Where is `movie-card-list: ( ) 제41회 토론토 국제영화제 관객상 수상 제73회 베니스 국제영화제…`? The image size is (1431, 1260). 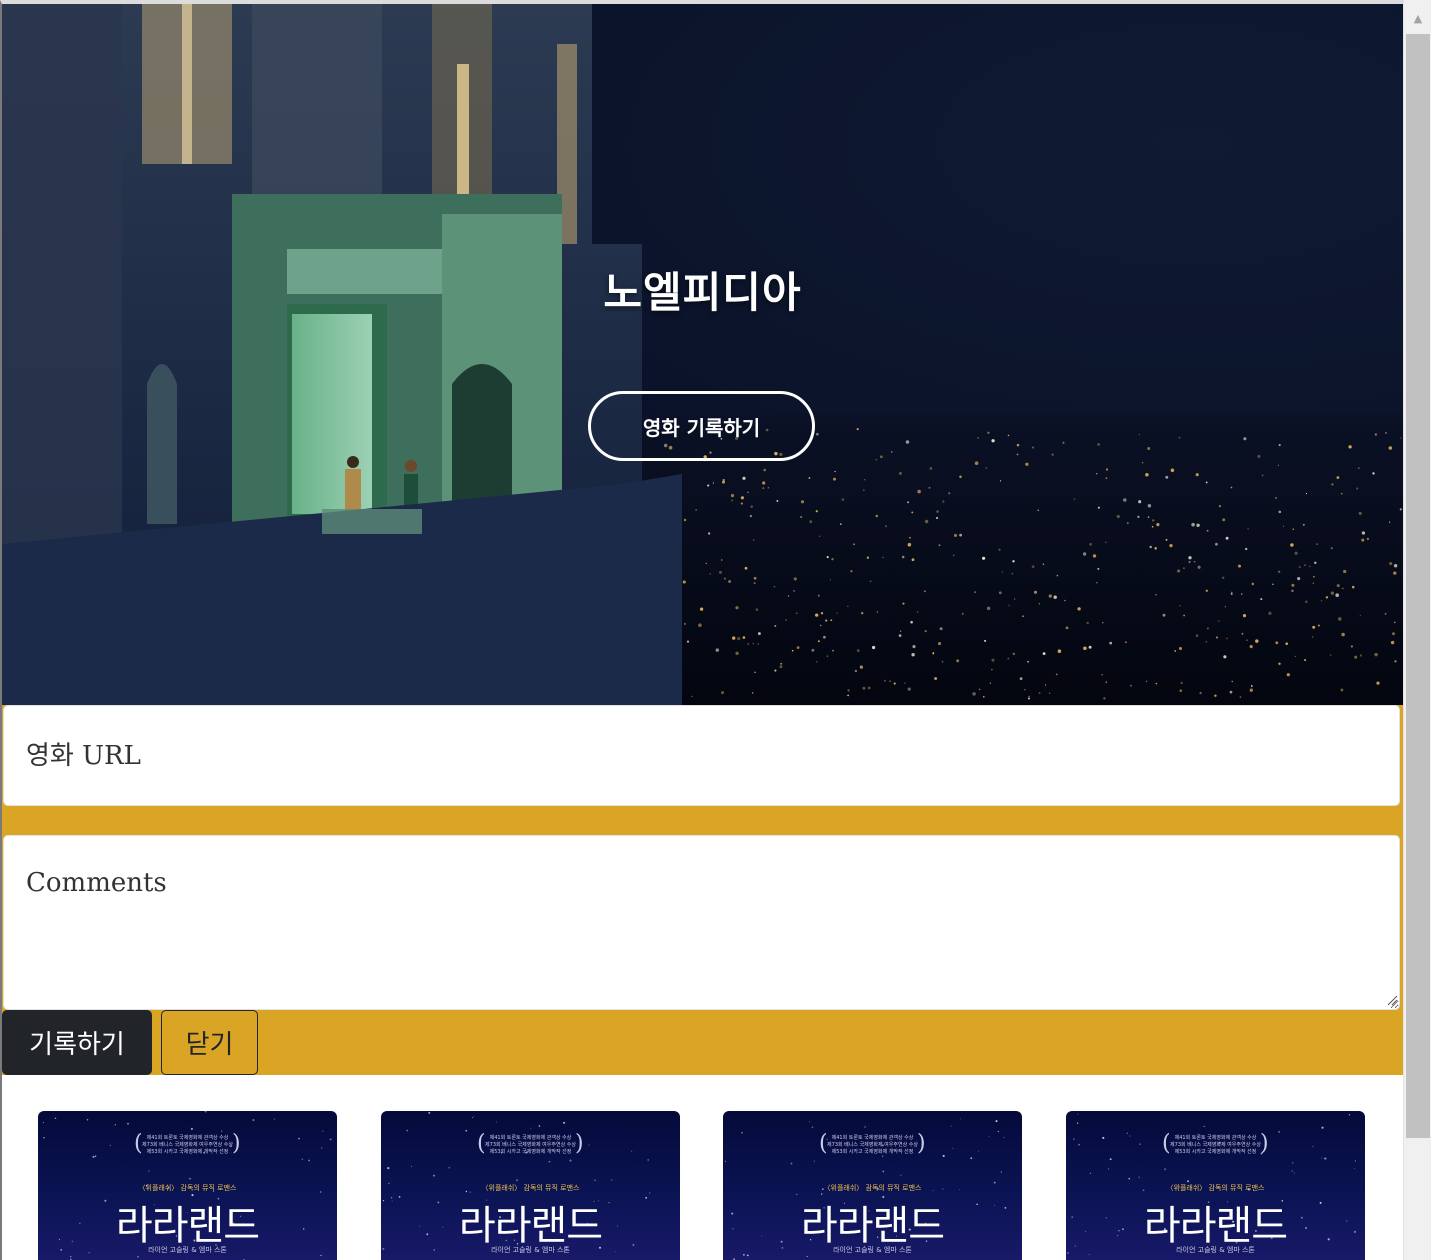
movie-card-list: ( ) 제41회 토론토 국제영화제 관객상 수상 제73회 베니스 국제영화제… is located at coordinates (702, 1167).